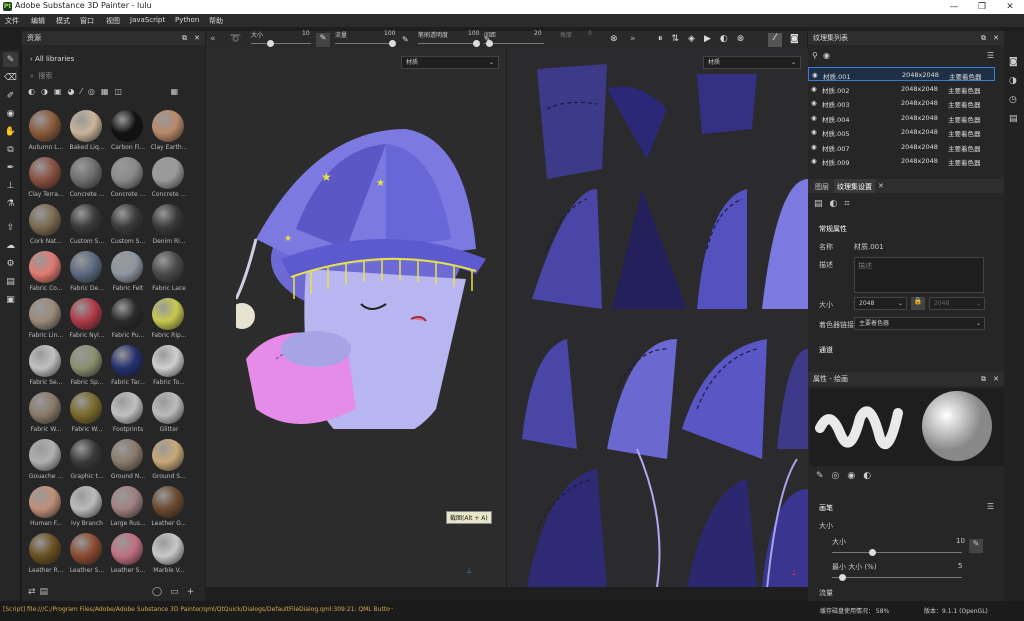  What do you see at coordinates (235, 39) in the screenshot?
I see `lasso-icon: ➰` at bounding box center [235, 39].